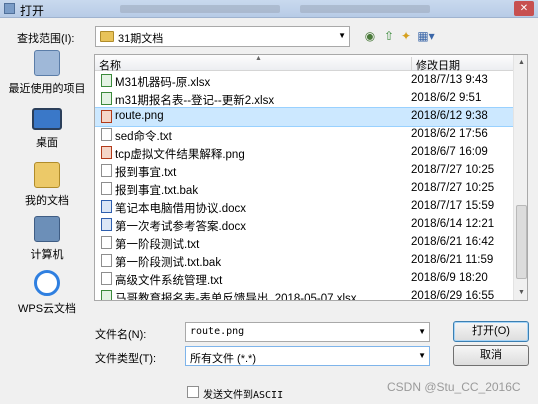 This screenshot has height=404, width=538. Describe the element at coordinates (110, 65) in the screenshot. I see `column-header-name: 名称` at that location.